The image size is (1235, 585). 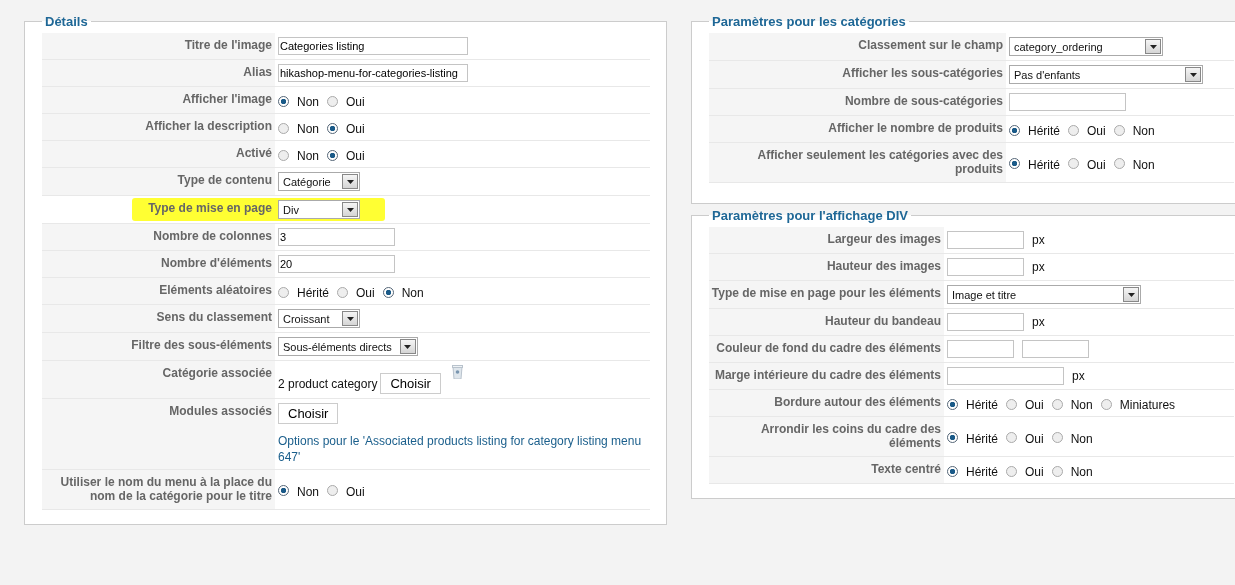 What do you see at coordinates (826, 294) in the screenshot?
I see `field-label: Type de mise en page pour les éléments` at bounding box center [826, 294].